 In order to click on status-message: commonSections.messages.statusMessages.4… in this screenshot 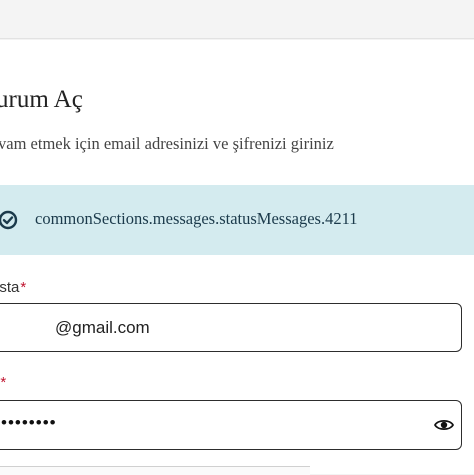, I will do `click(196, 218)`.